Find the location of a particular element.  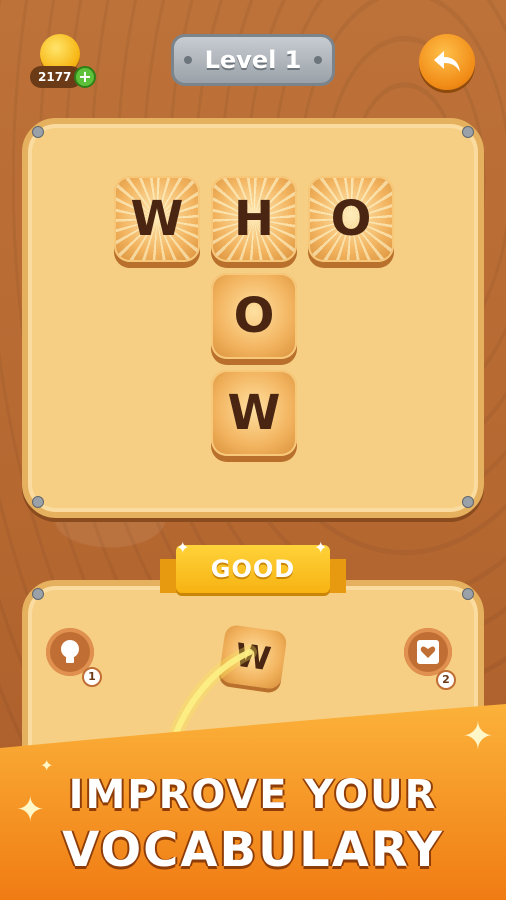

letter-tile: H is located at coordinates (254, 219).